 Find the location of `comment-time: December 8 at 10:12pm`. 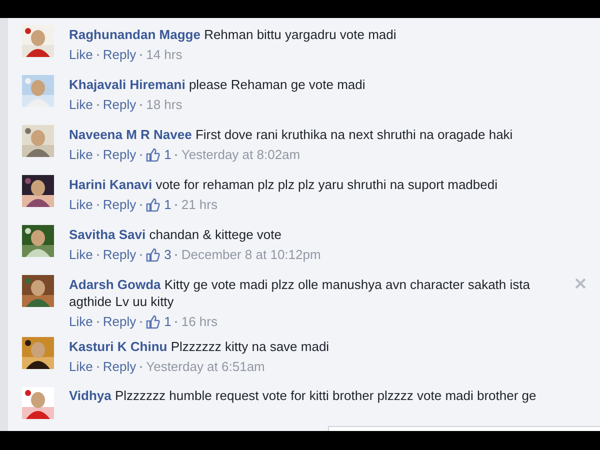

comment-time: December 8 at 10:12pm is located at coordinates (251, 254).